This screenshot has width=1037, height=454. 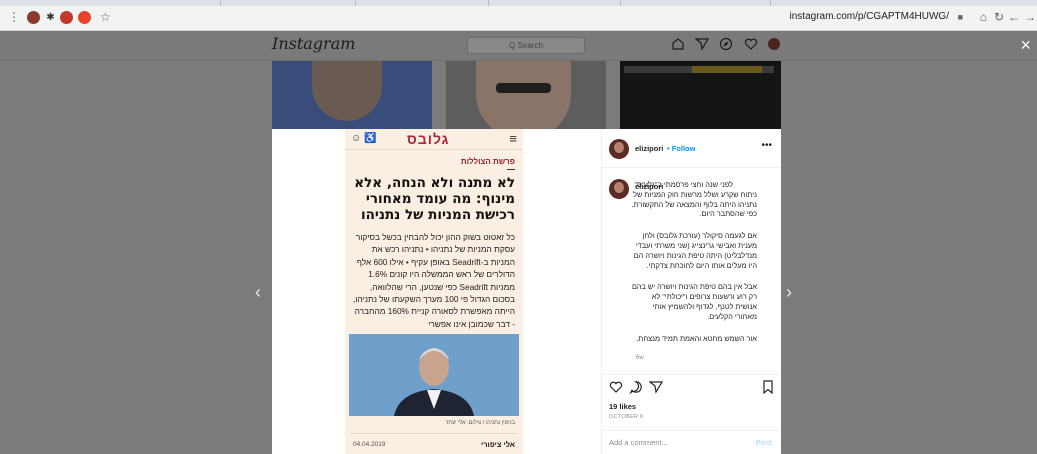 I want to click on caption-avatar, so click(x=619, y=189).